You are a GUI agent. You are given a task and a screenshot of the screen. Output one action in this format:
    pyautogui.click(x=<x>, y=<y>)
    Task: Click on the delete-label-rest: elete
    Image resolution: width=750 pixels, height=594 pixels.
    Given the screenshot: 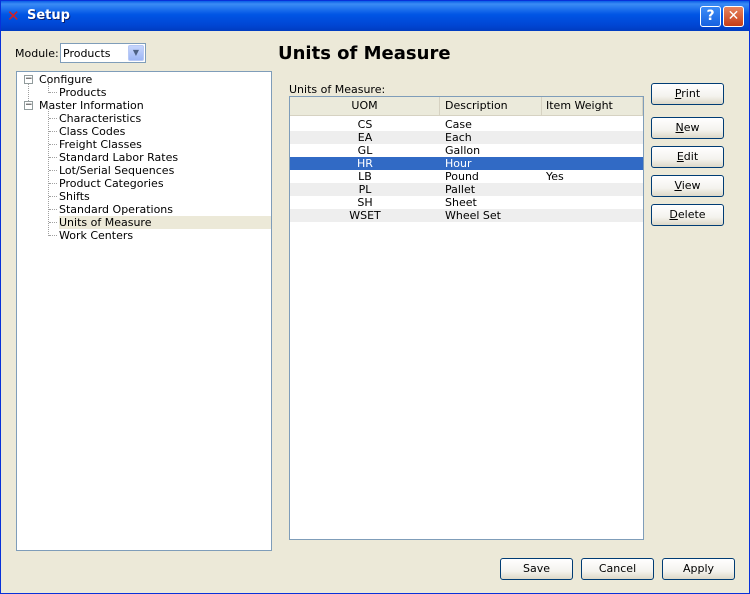 What is the action you would take?
    pyautogui.click(x=691, y=214)
    